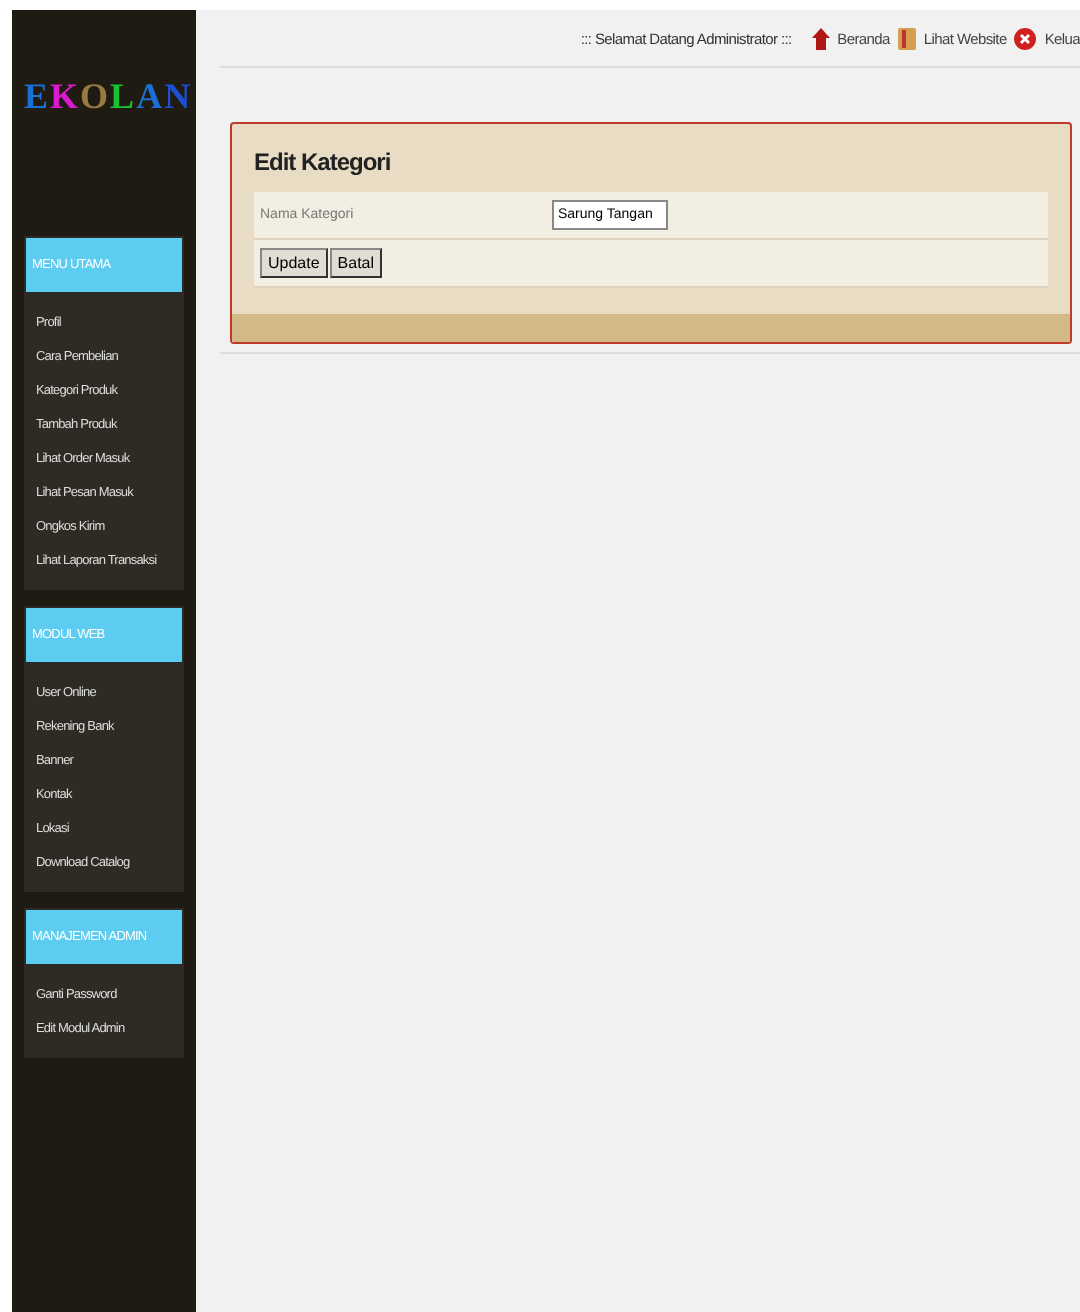  I want to click on form-button: Update, so click(294, 263).